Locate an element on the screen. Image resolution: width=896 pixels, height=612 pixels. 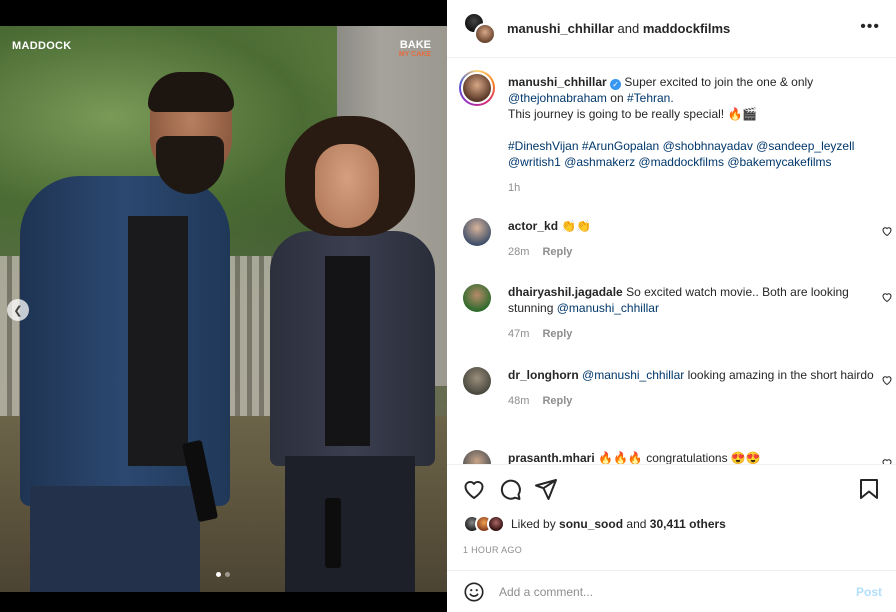
post-timestamp: 1 HOUR AGO is located at coordinates (492, 550).